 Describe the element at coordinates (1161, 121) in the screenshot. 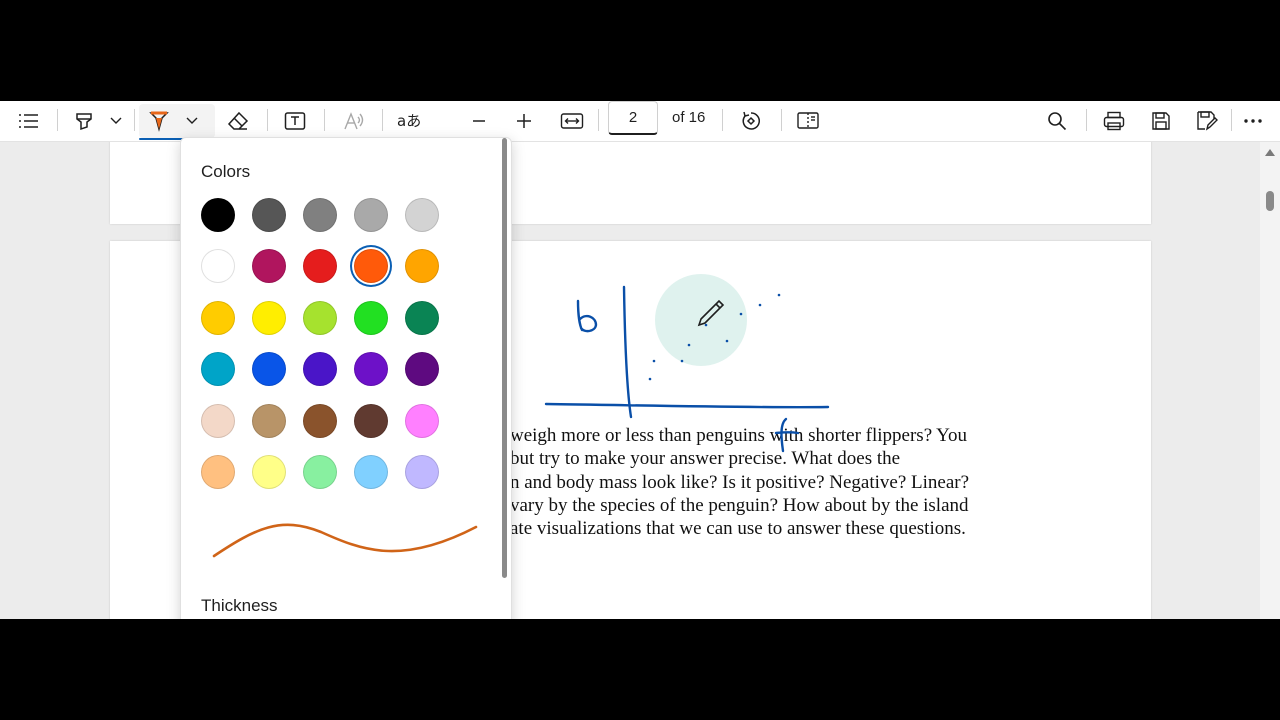

I see `save-icon` at that location.